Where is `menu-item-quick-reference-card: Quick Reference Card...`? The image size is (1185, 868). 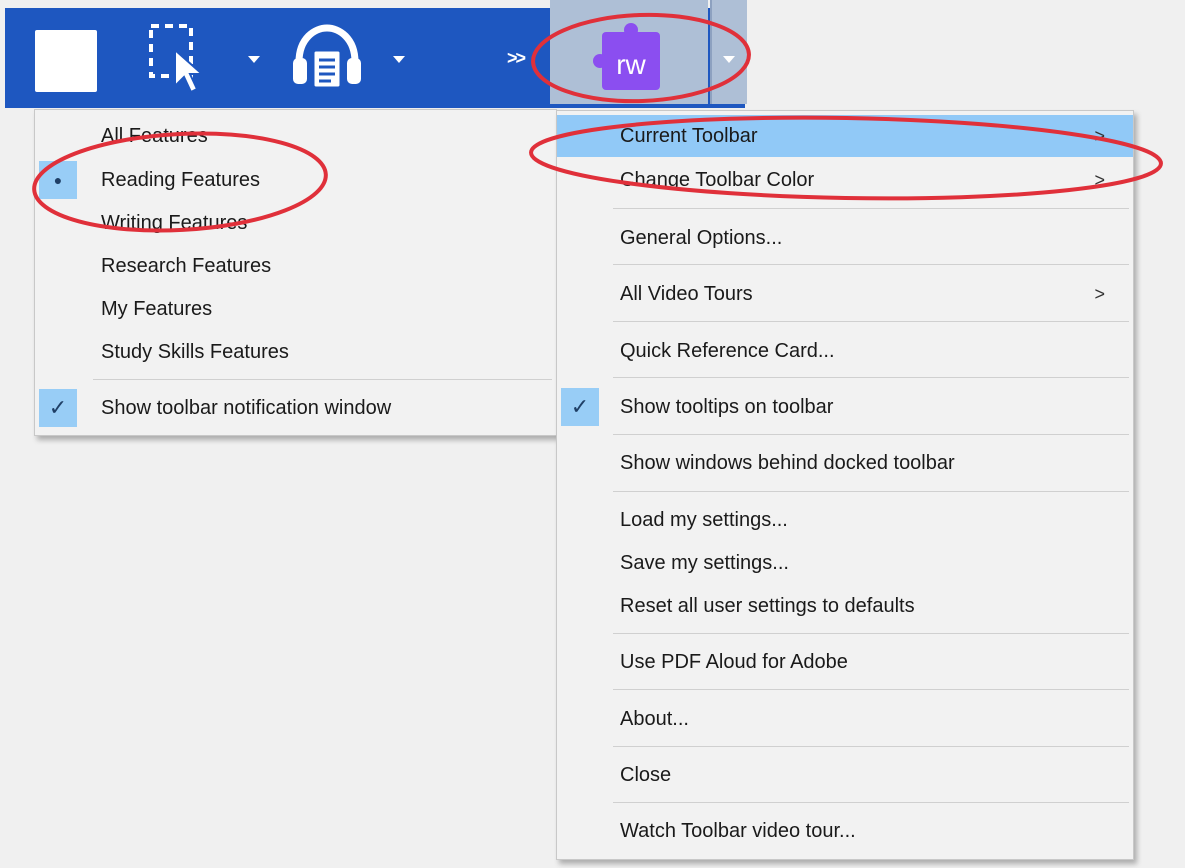 menu-item-quick-reference-card: Quick Reference Card... is located at coordinates (845, 351).